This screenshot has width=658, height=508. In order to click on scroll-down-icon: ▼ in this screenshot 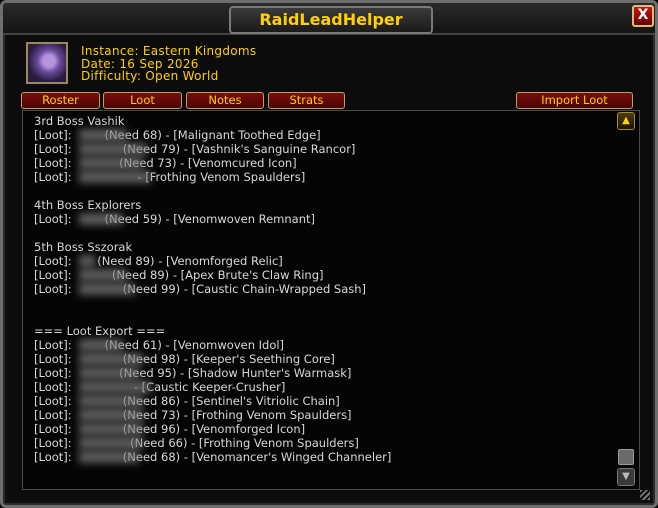, I will do `click(626, 477)`.